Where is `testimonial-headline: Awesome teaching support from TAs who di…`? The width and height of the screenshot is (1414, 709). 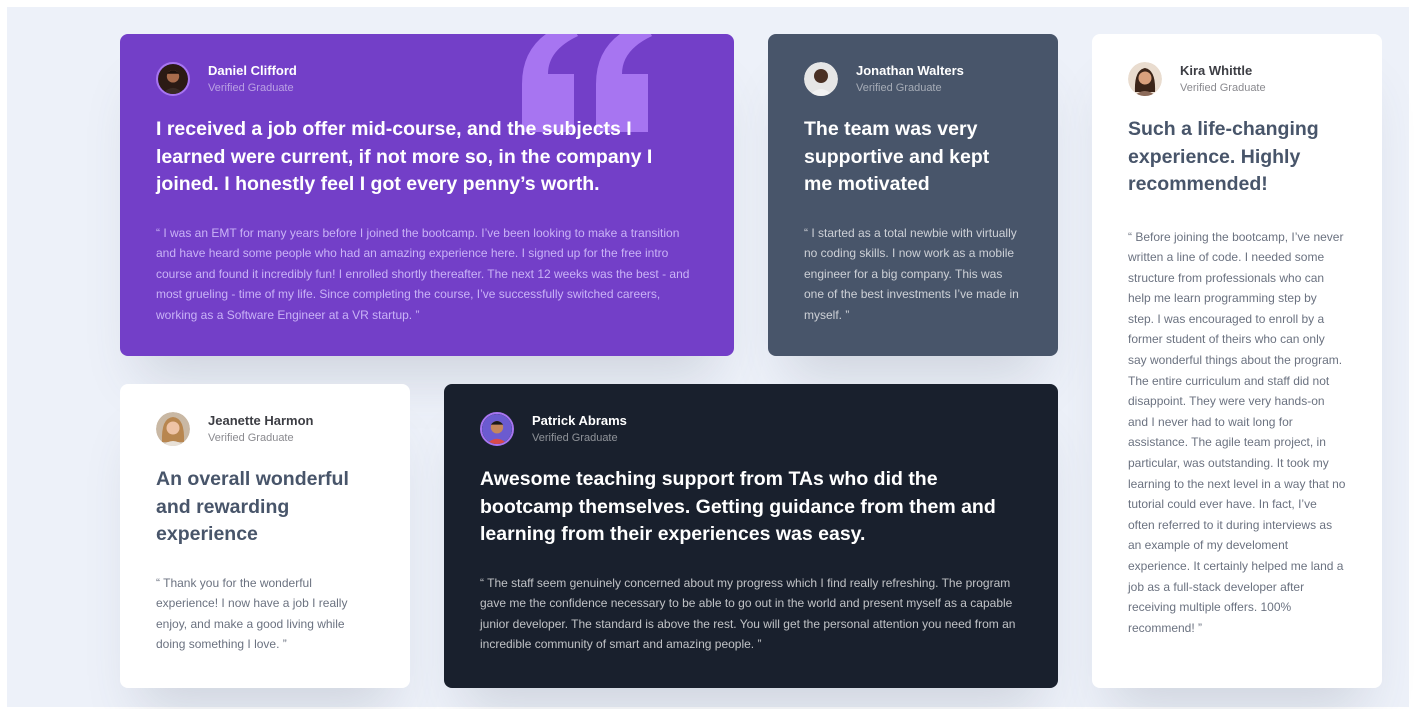
testimonial-headline: Awesome teaching support from TAs who di… is located at coordinates (738, 506).